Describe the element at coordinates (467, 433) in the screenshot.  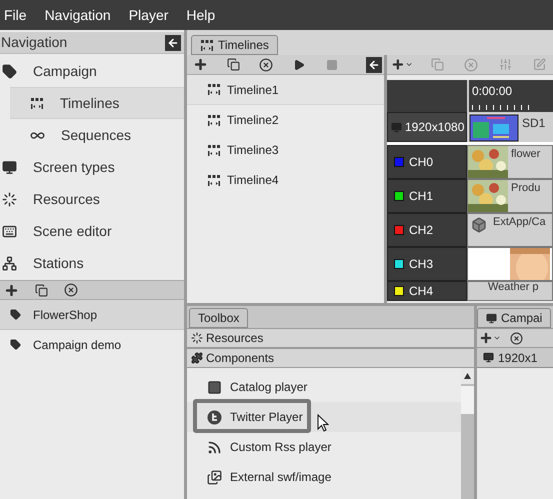
I see `scrollbar` at that location.